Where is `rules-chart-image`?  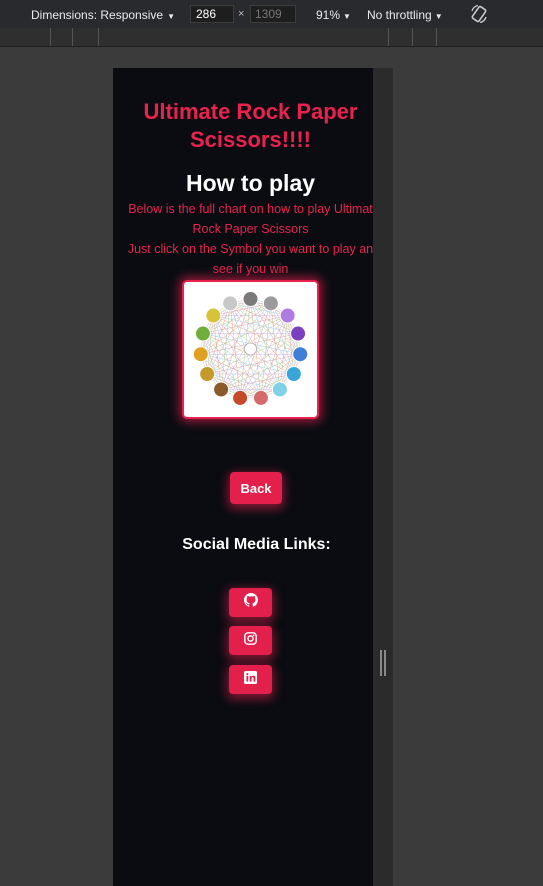 rules-chart-image is located at coordinates (250, 349).